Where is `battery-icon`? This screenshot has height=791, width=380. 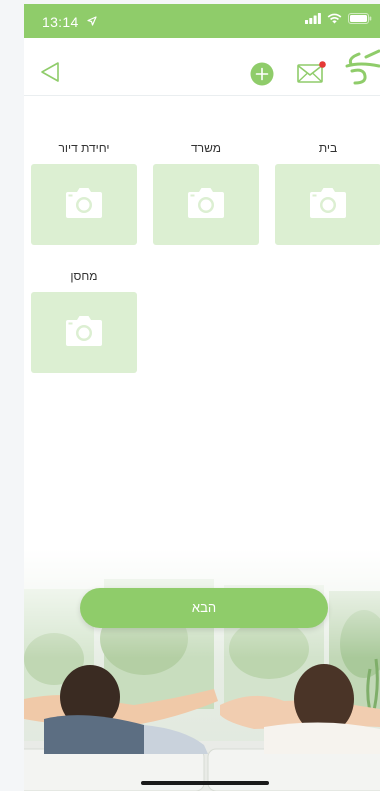
battery-icon is located at coordinates (360, 18).